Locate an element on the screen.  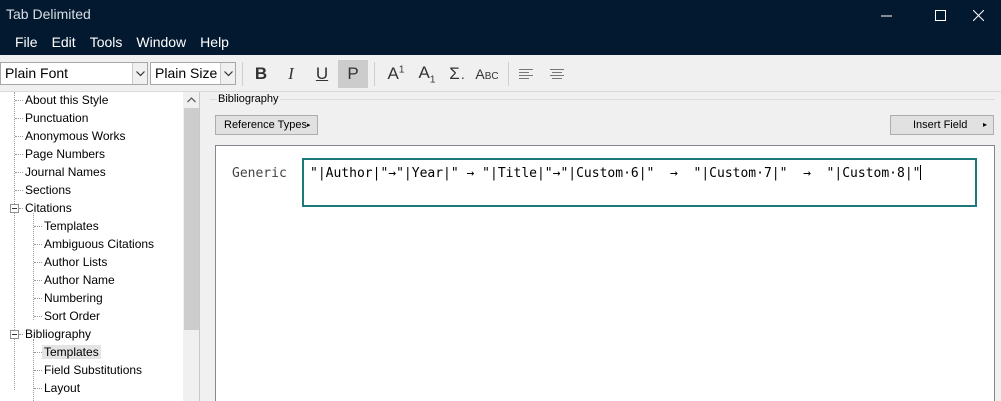
italic-icon: I is located at coordinates (291, 73).